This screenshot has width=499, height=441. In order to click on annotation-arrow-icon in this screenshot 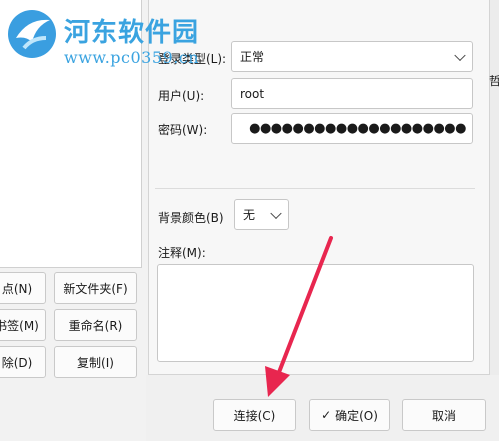, I will do `click(299, 316)`.